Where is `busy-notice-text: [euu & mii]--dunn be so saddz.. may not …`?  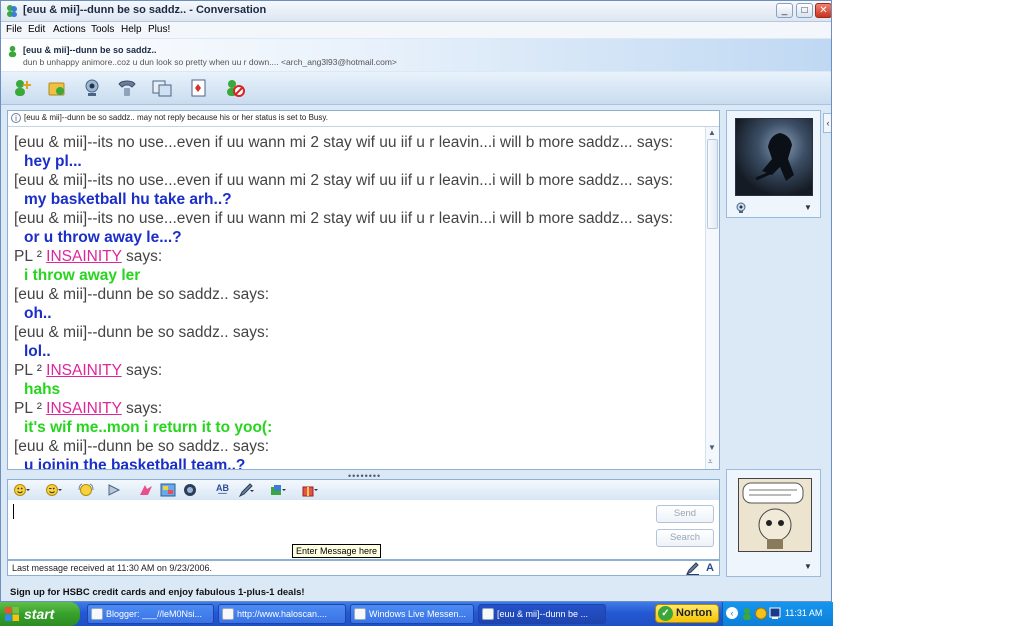
busy-notice-text: [euu & mii]--dunn be so saddz.. may not … is located at coordinates (176, 117).